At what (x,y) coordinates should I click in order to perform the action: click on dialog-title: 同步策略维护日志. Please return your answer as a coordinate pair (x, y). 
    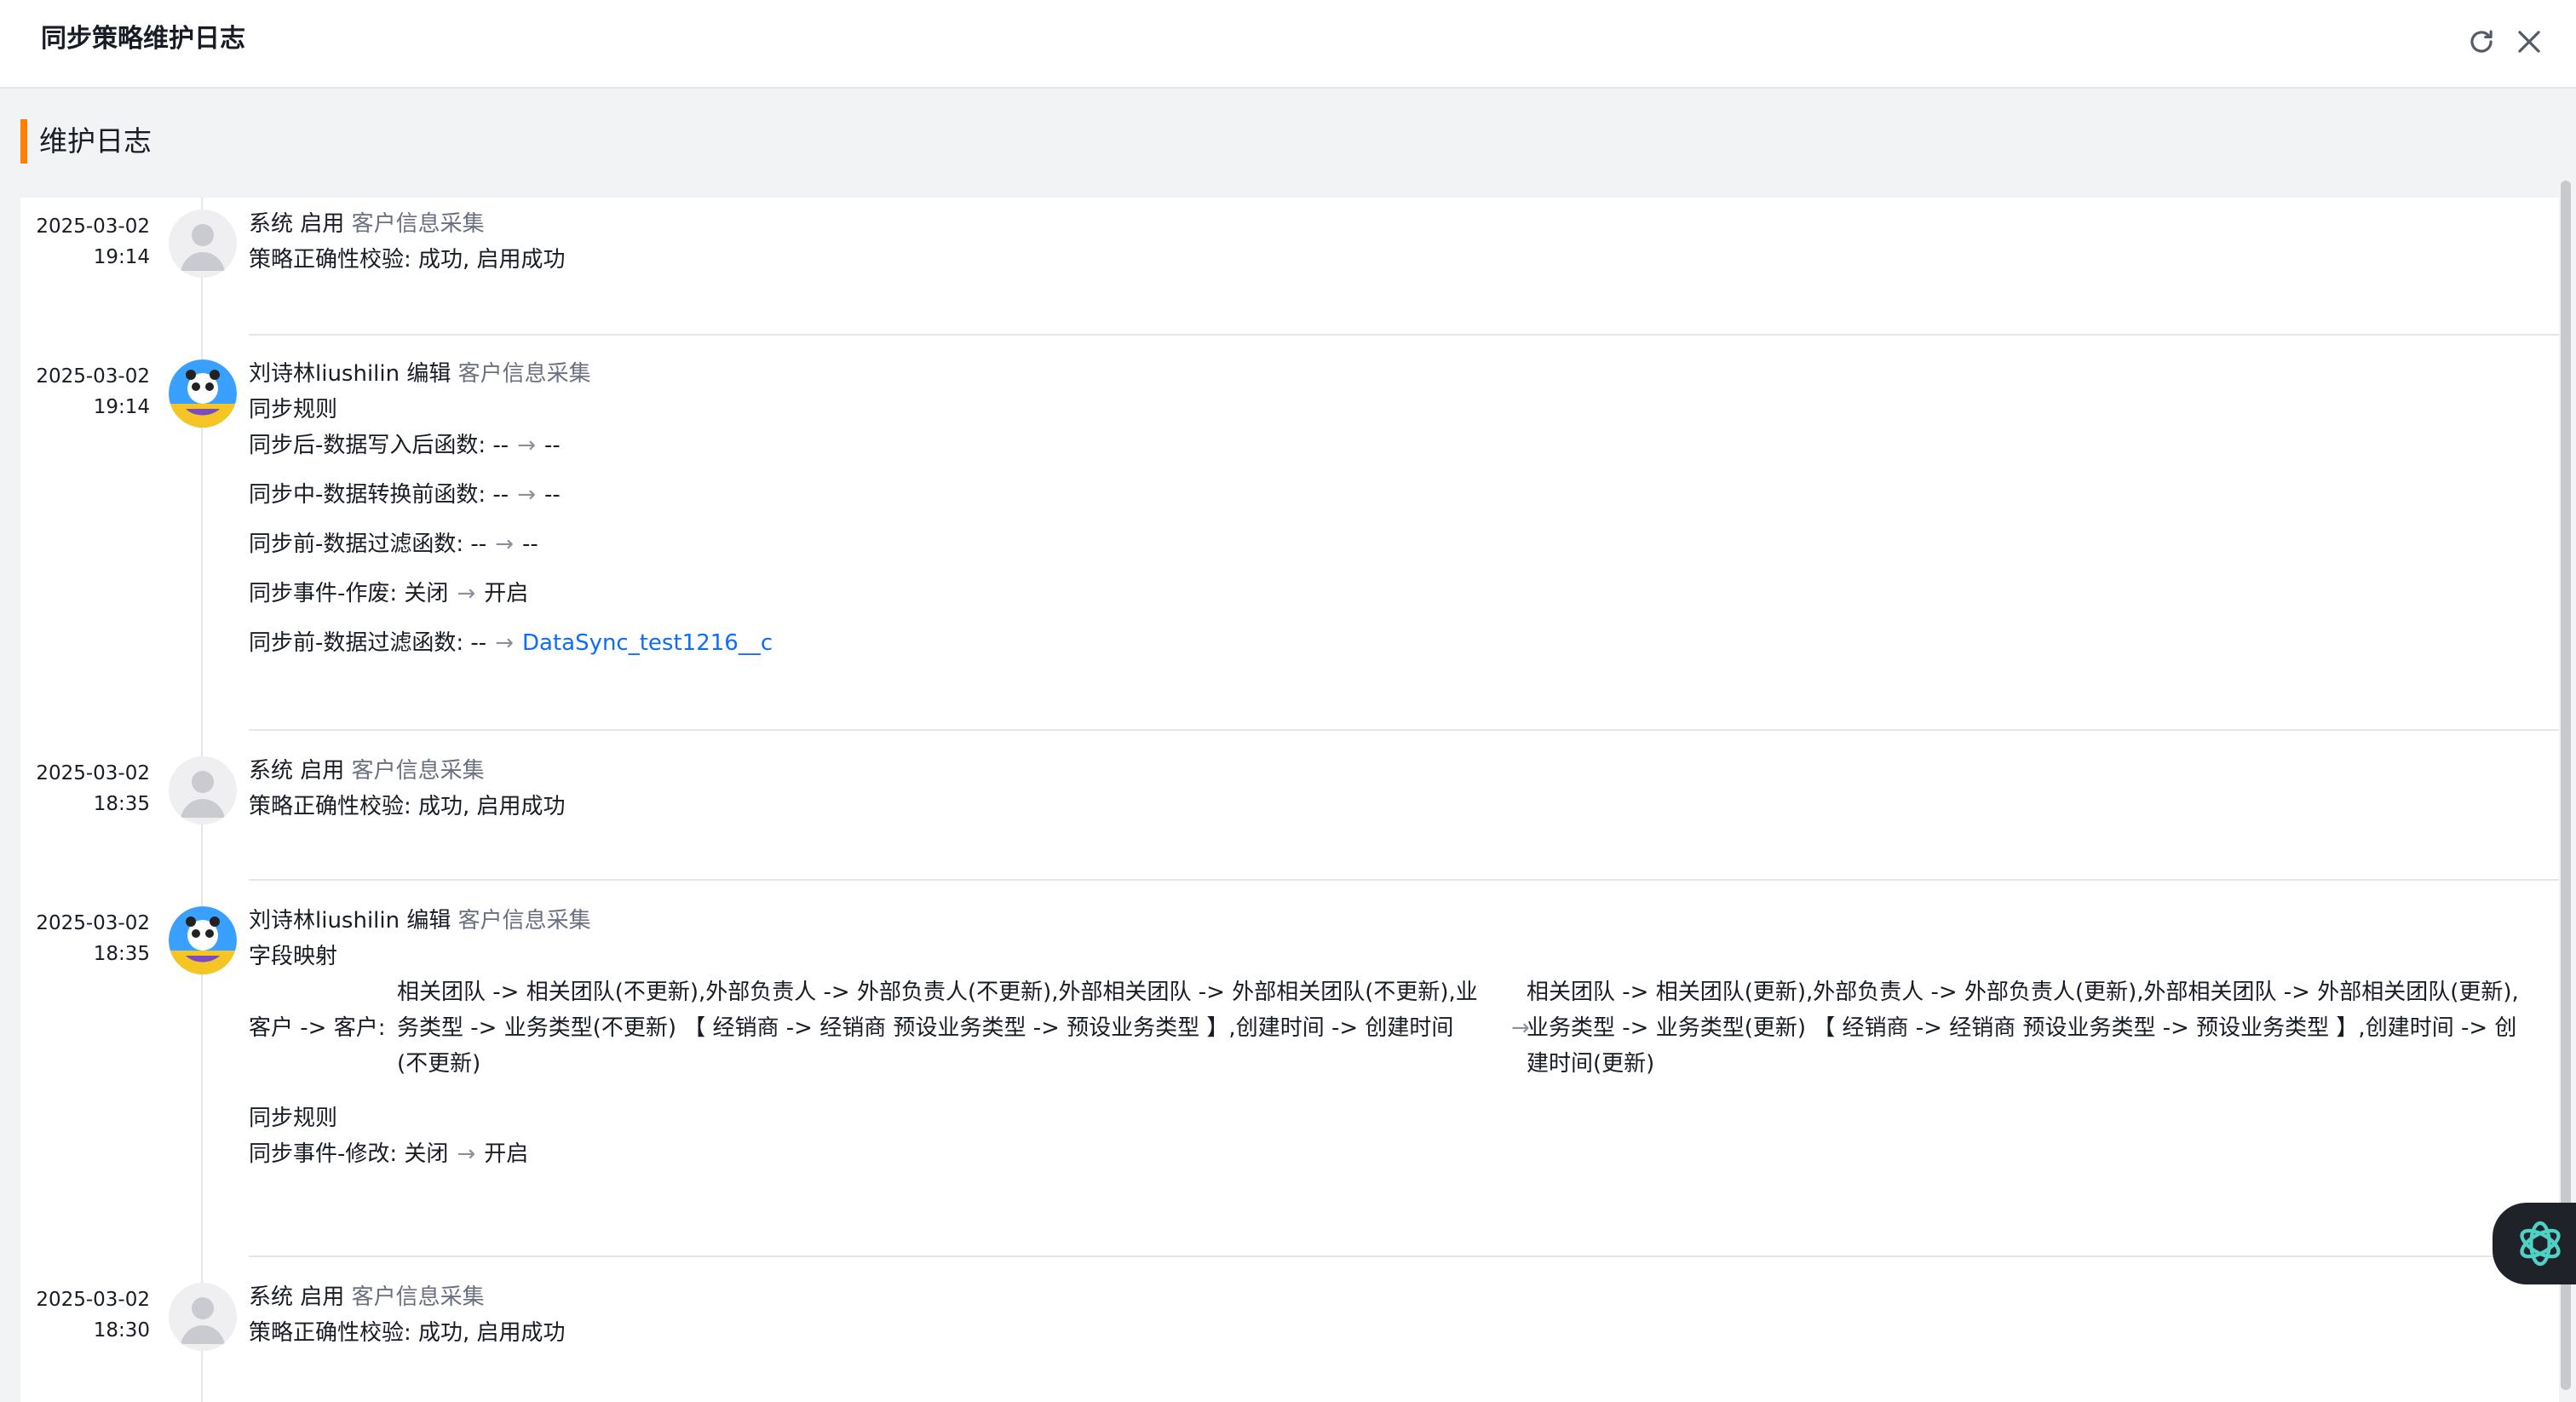
    Looking at the image, I should click on (143, 39).